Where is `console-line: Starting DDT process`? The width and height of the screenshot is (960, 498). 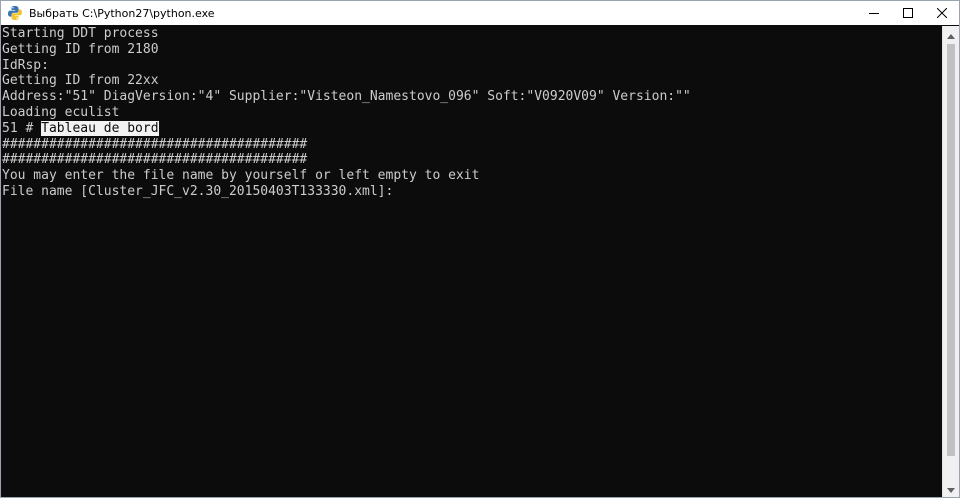 console-line: Starting DDT process is located at coordinates (80, 33).